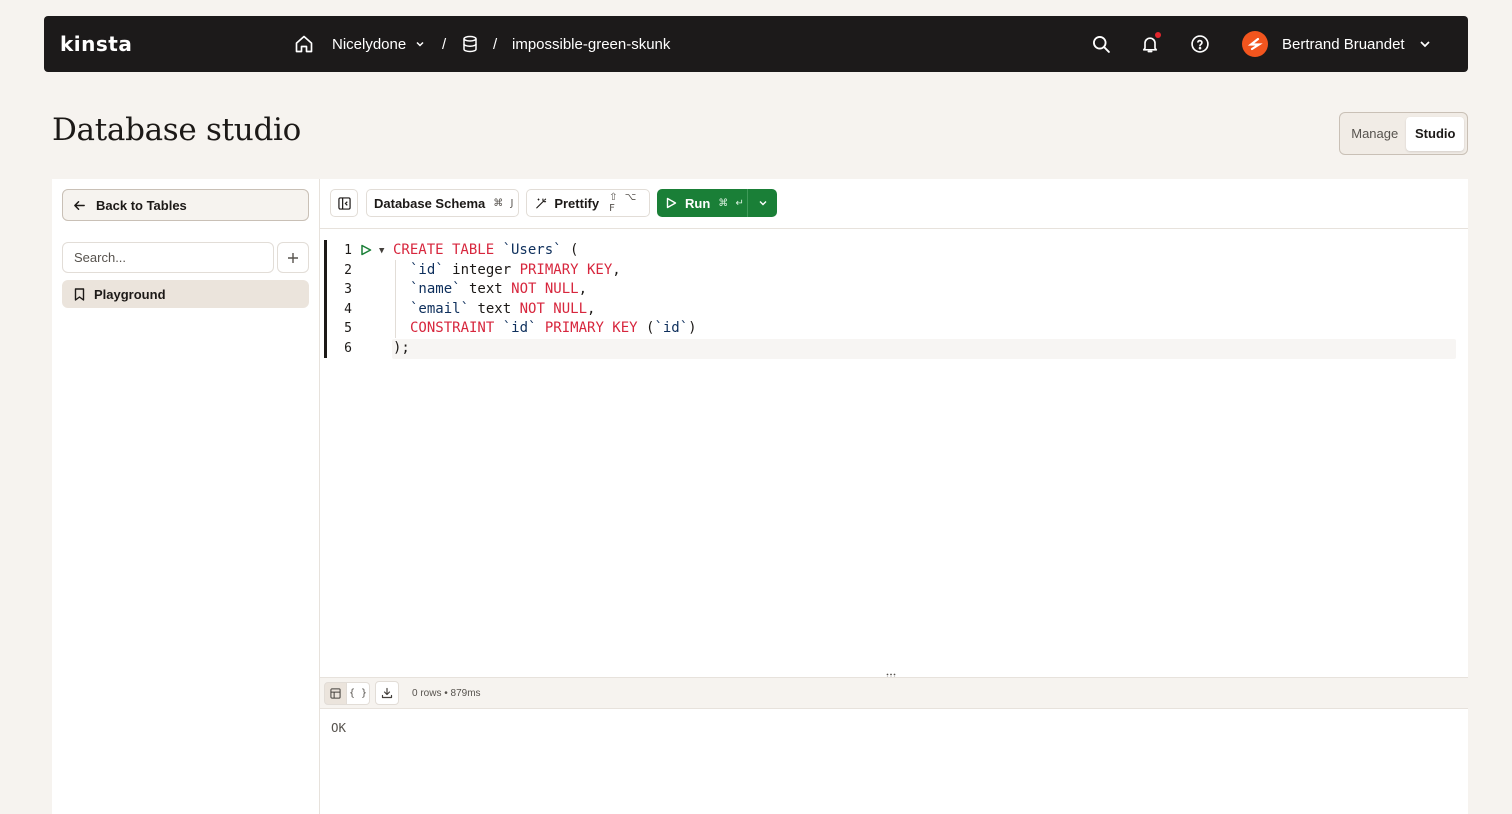 The width and height of the screenshot is (1512, 814). Describe the element at coordinates (1374, 134) in the screenshot. I see `manage-tab: Manage` at that location.